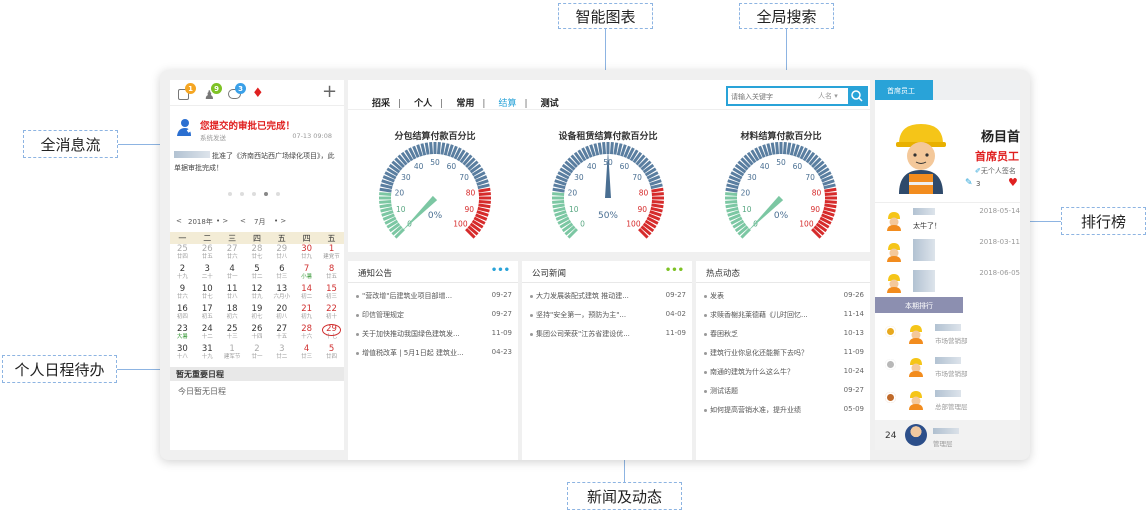 The image size is (1146, 511). Describe the element at coordinates (70, 144) in the screenshot. I see `callout-message-flow: 全消息流` at that location.